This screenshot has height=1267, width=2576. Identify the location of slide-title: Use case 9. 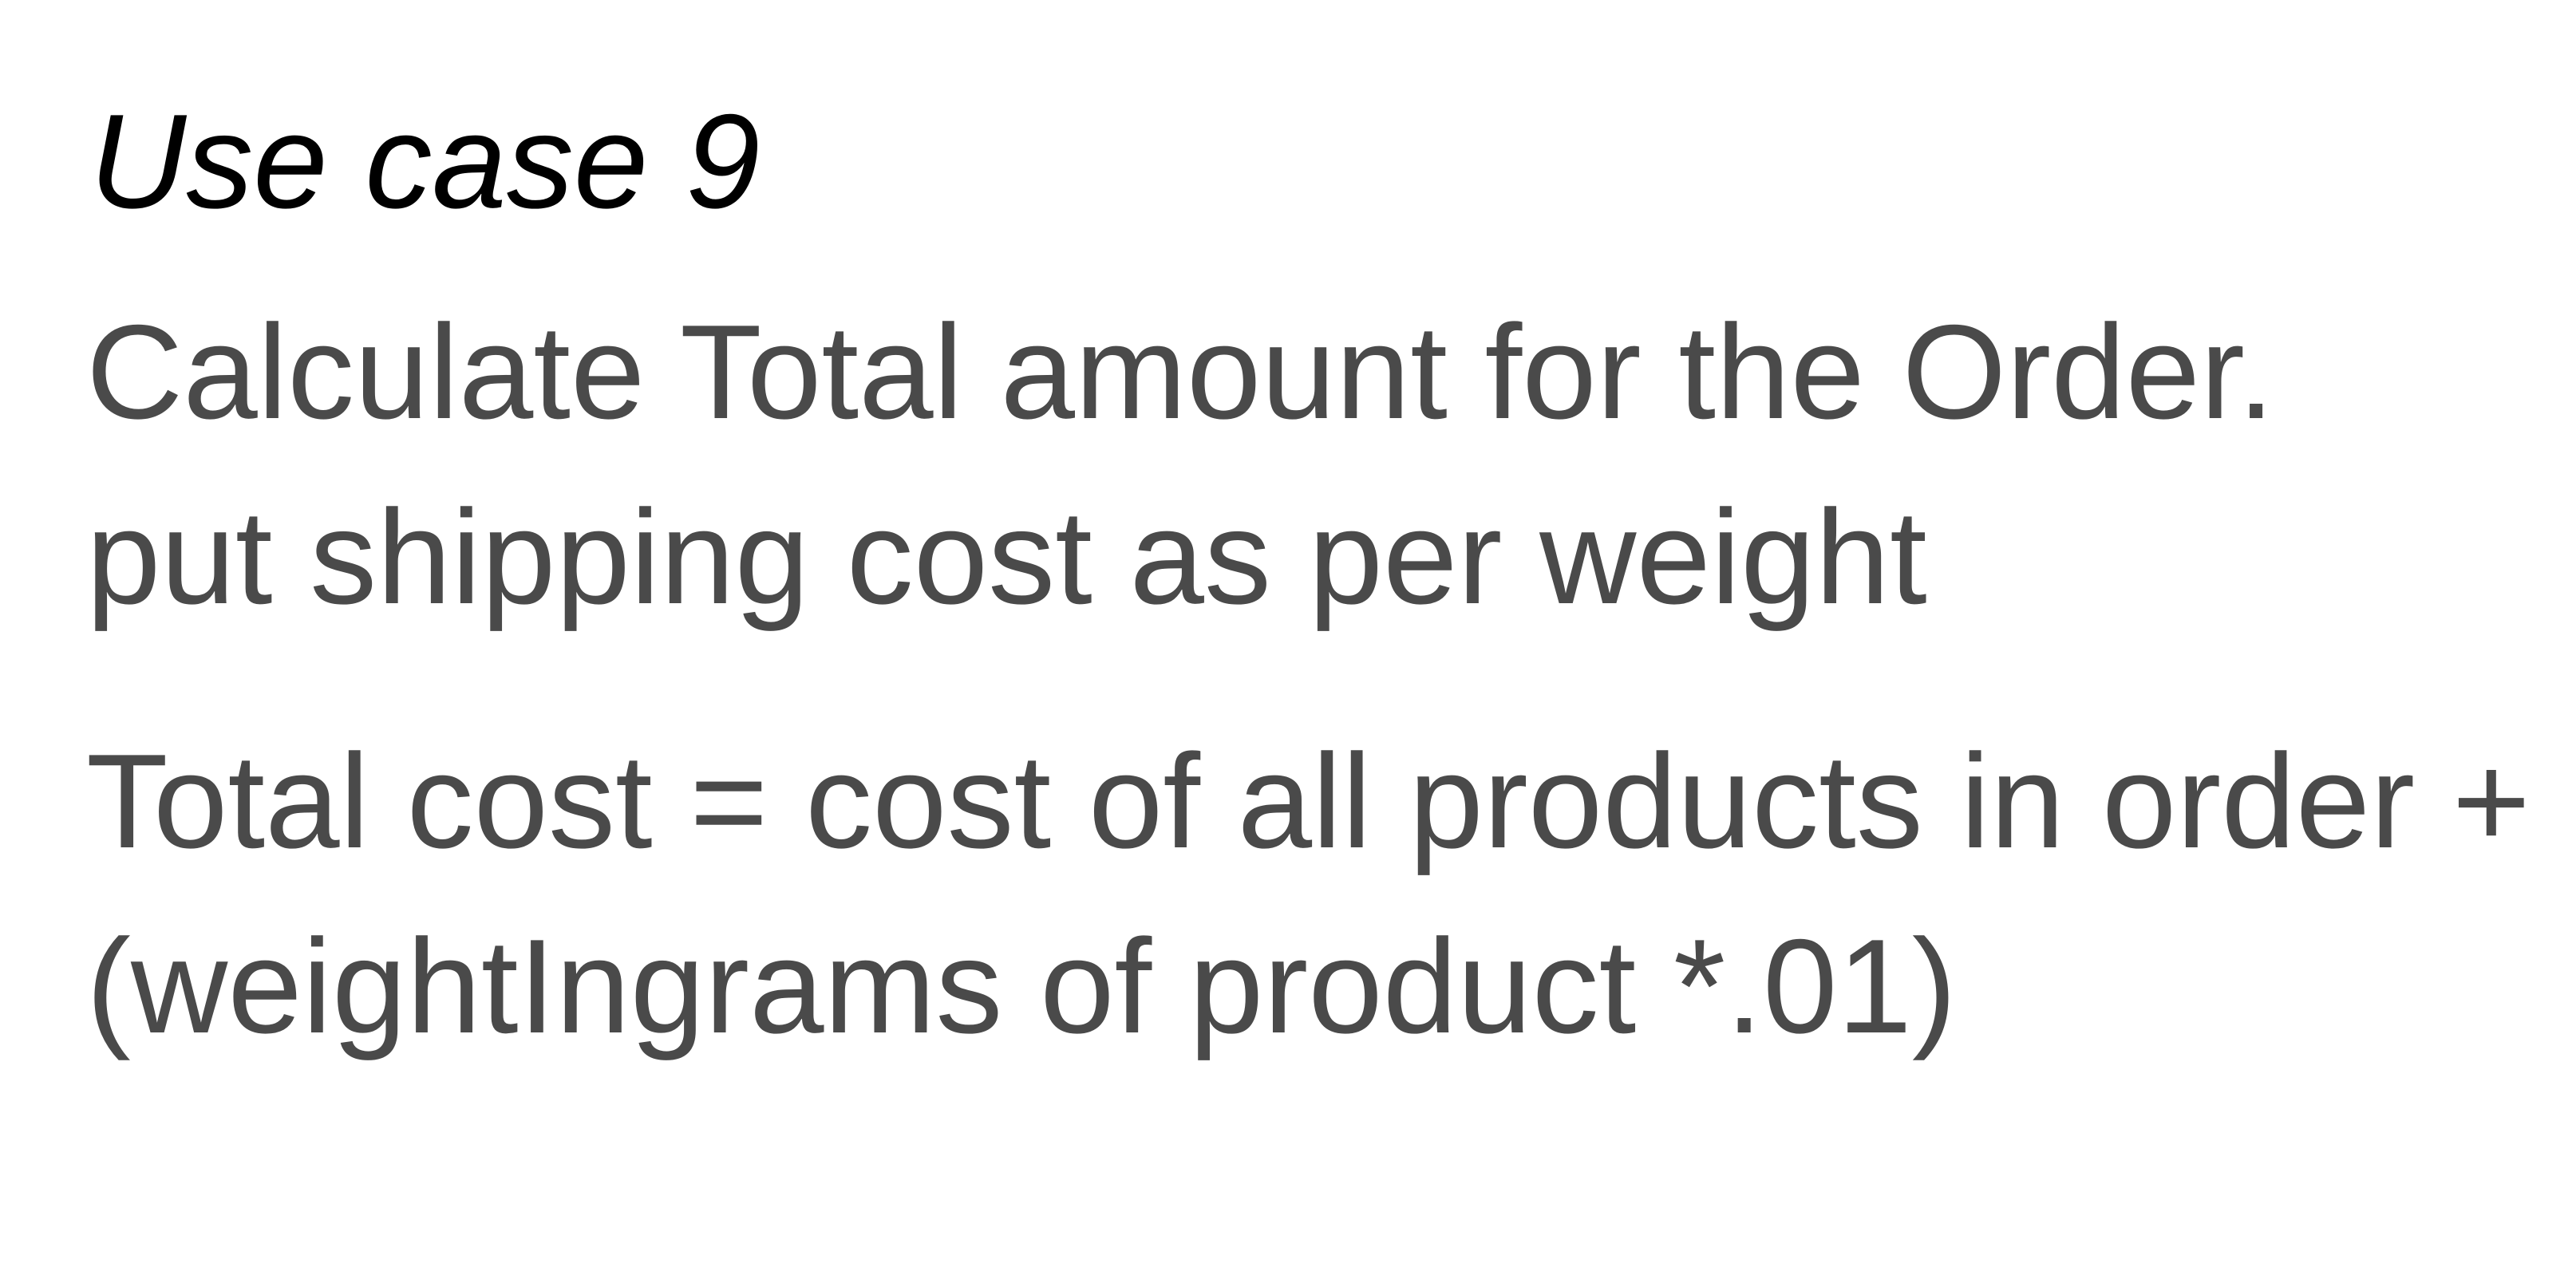
(425, 161).